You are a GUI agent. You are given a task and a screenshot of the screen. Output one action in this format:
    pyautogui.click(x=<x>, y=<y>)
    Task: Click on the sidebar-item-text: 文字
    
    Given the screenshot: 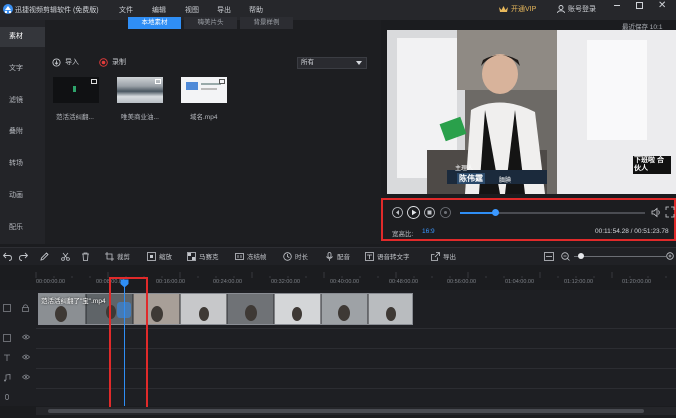 What is the action you would take?
    pyautogui.click(x=22, y=69)
    